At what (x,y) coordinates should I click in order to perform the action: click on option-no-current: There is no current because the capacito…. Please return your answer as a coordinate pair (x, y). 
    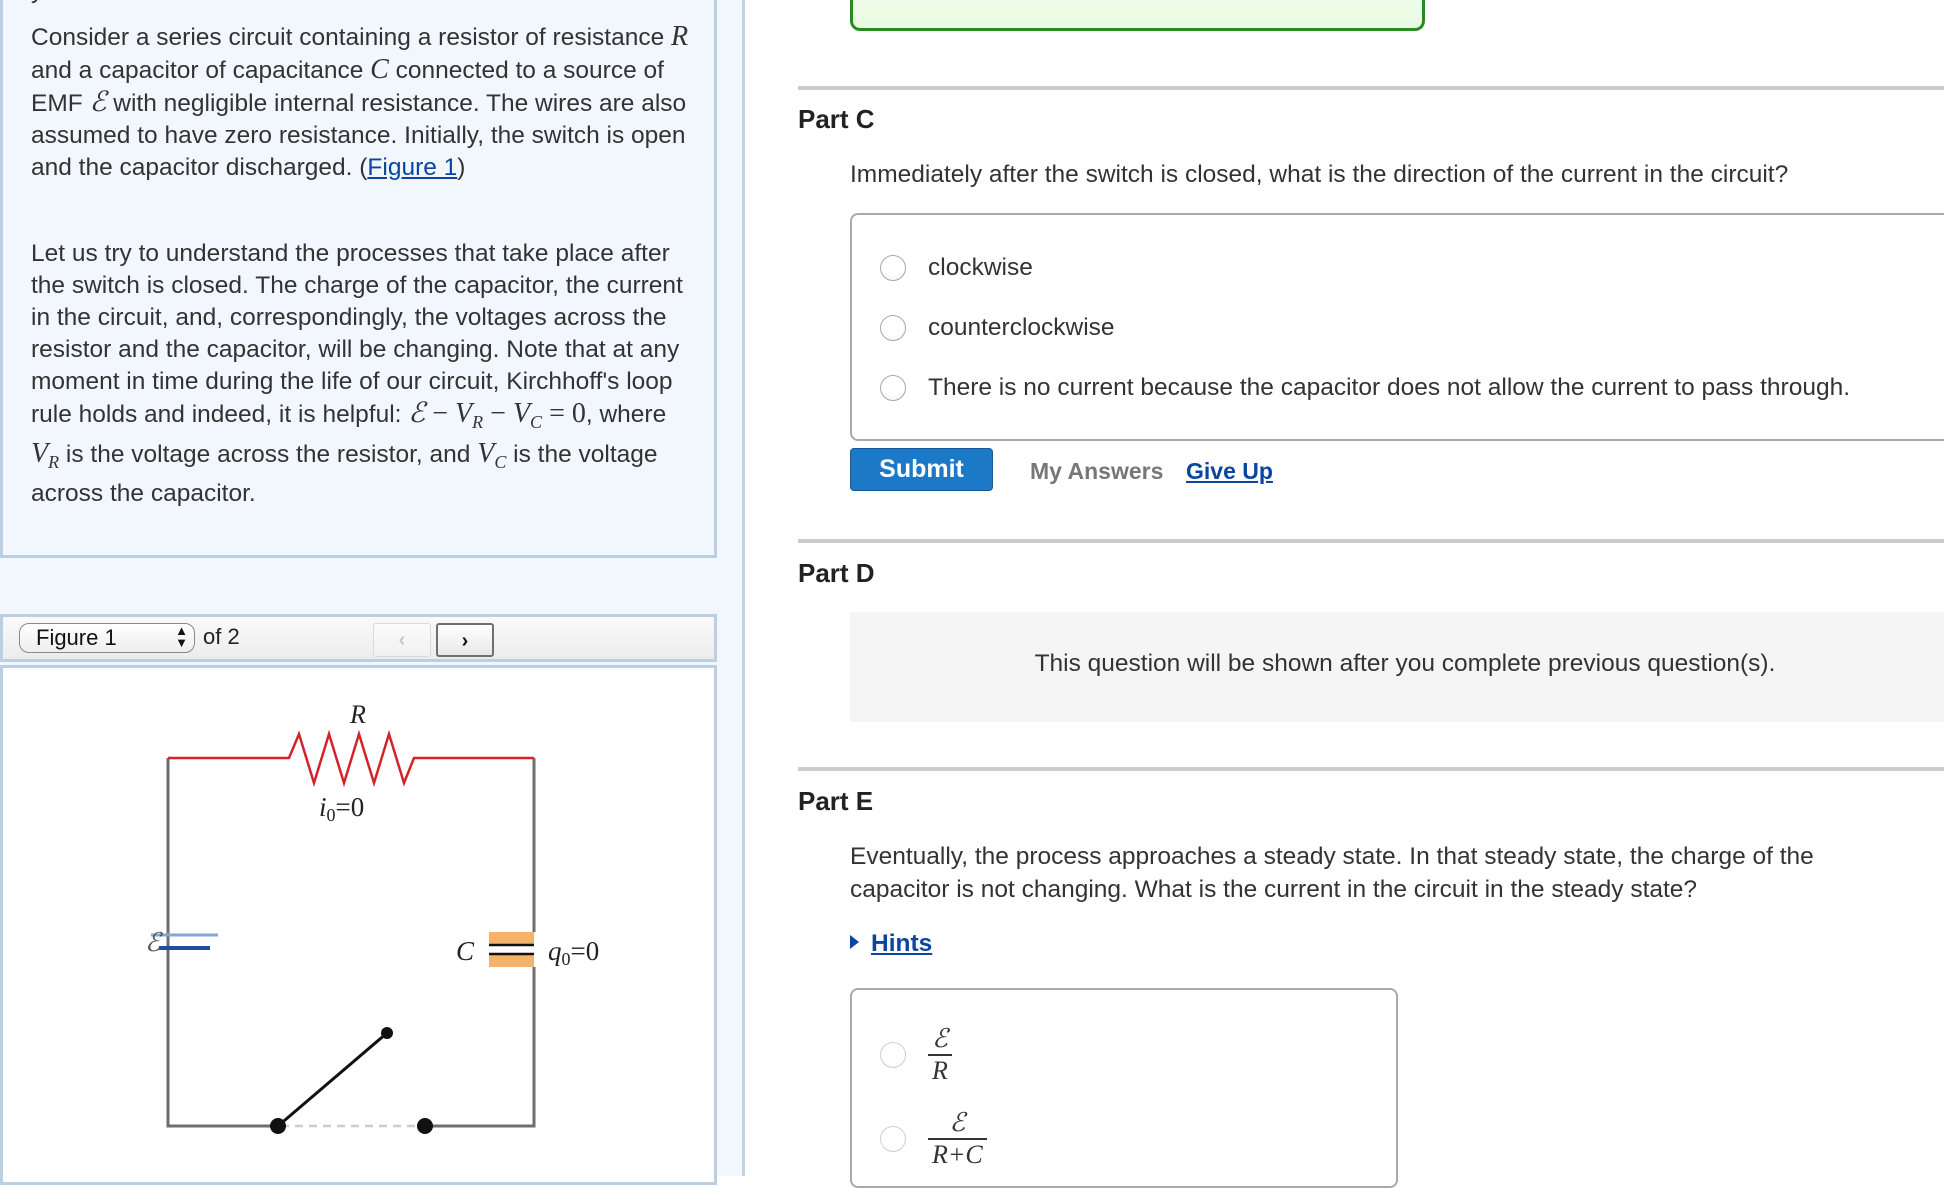
    Looking at the image, I should click on (1365, 388).